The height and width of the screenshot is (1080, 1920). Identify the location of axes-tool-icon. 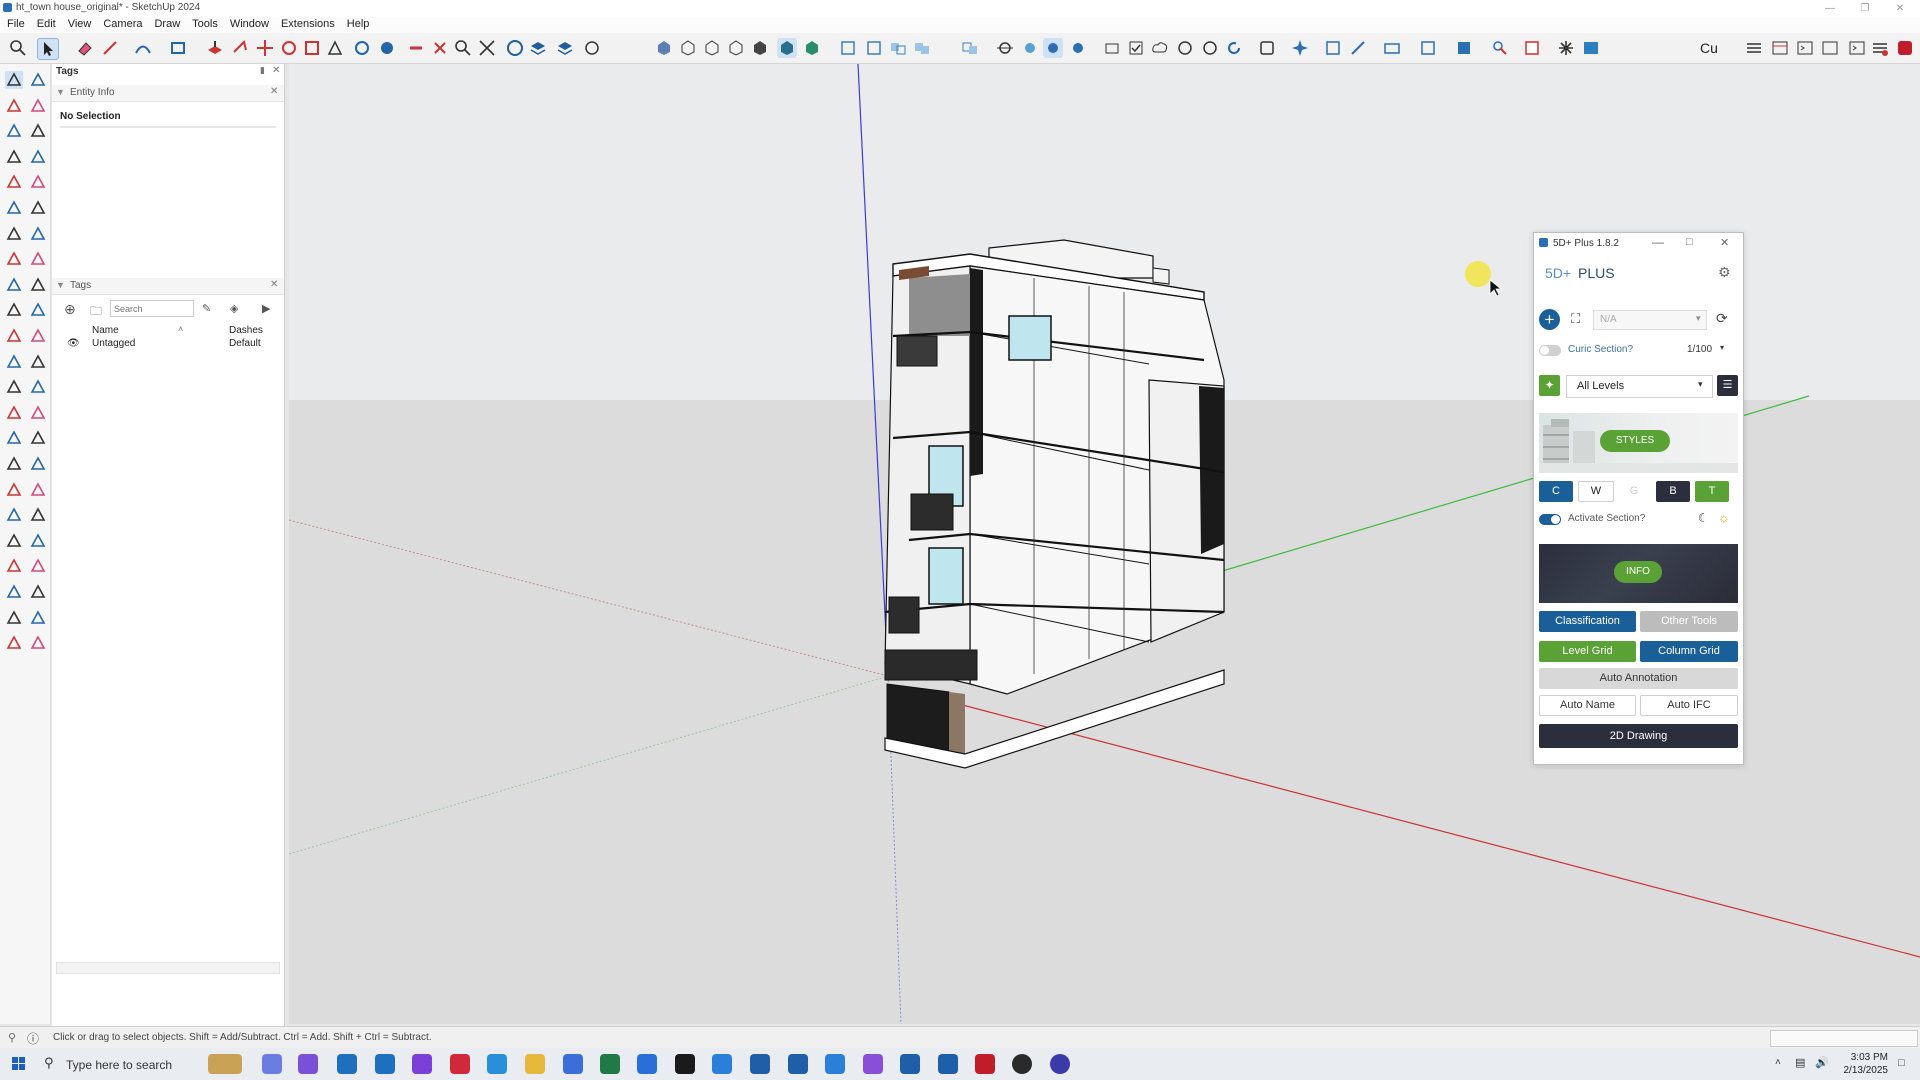
(14, 413).